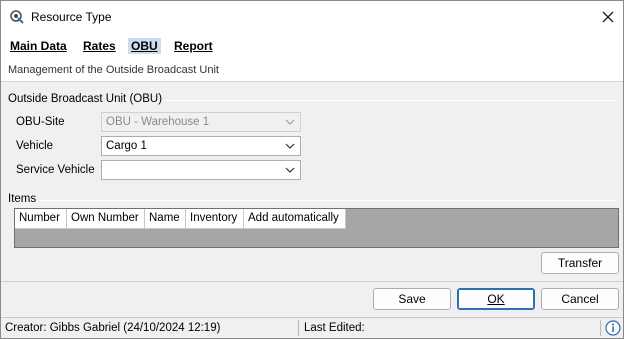 This screenshot has width=624, height=339. Describe the element at coordinates (312, 16) in the screenshot. I see `title-bar: Resource Type` at that location.